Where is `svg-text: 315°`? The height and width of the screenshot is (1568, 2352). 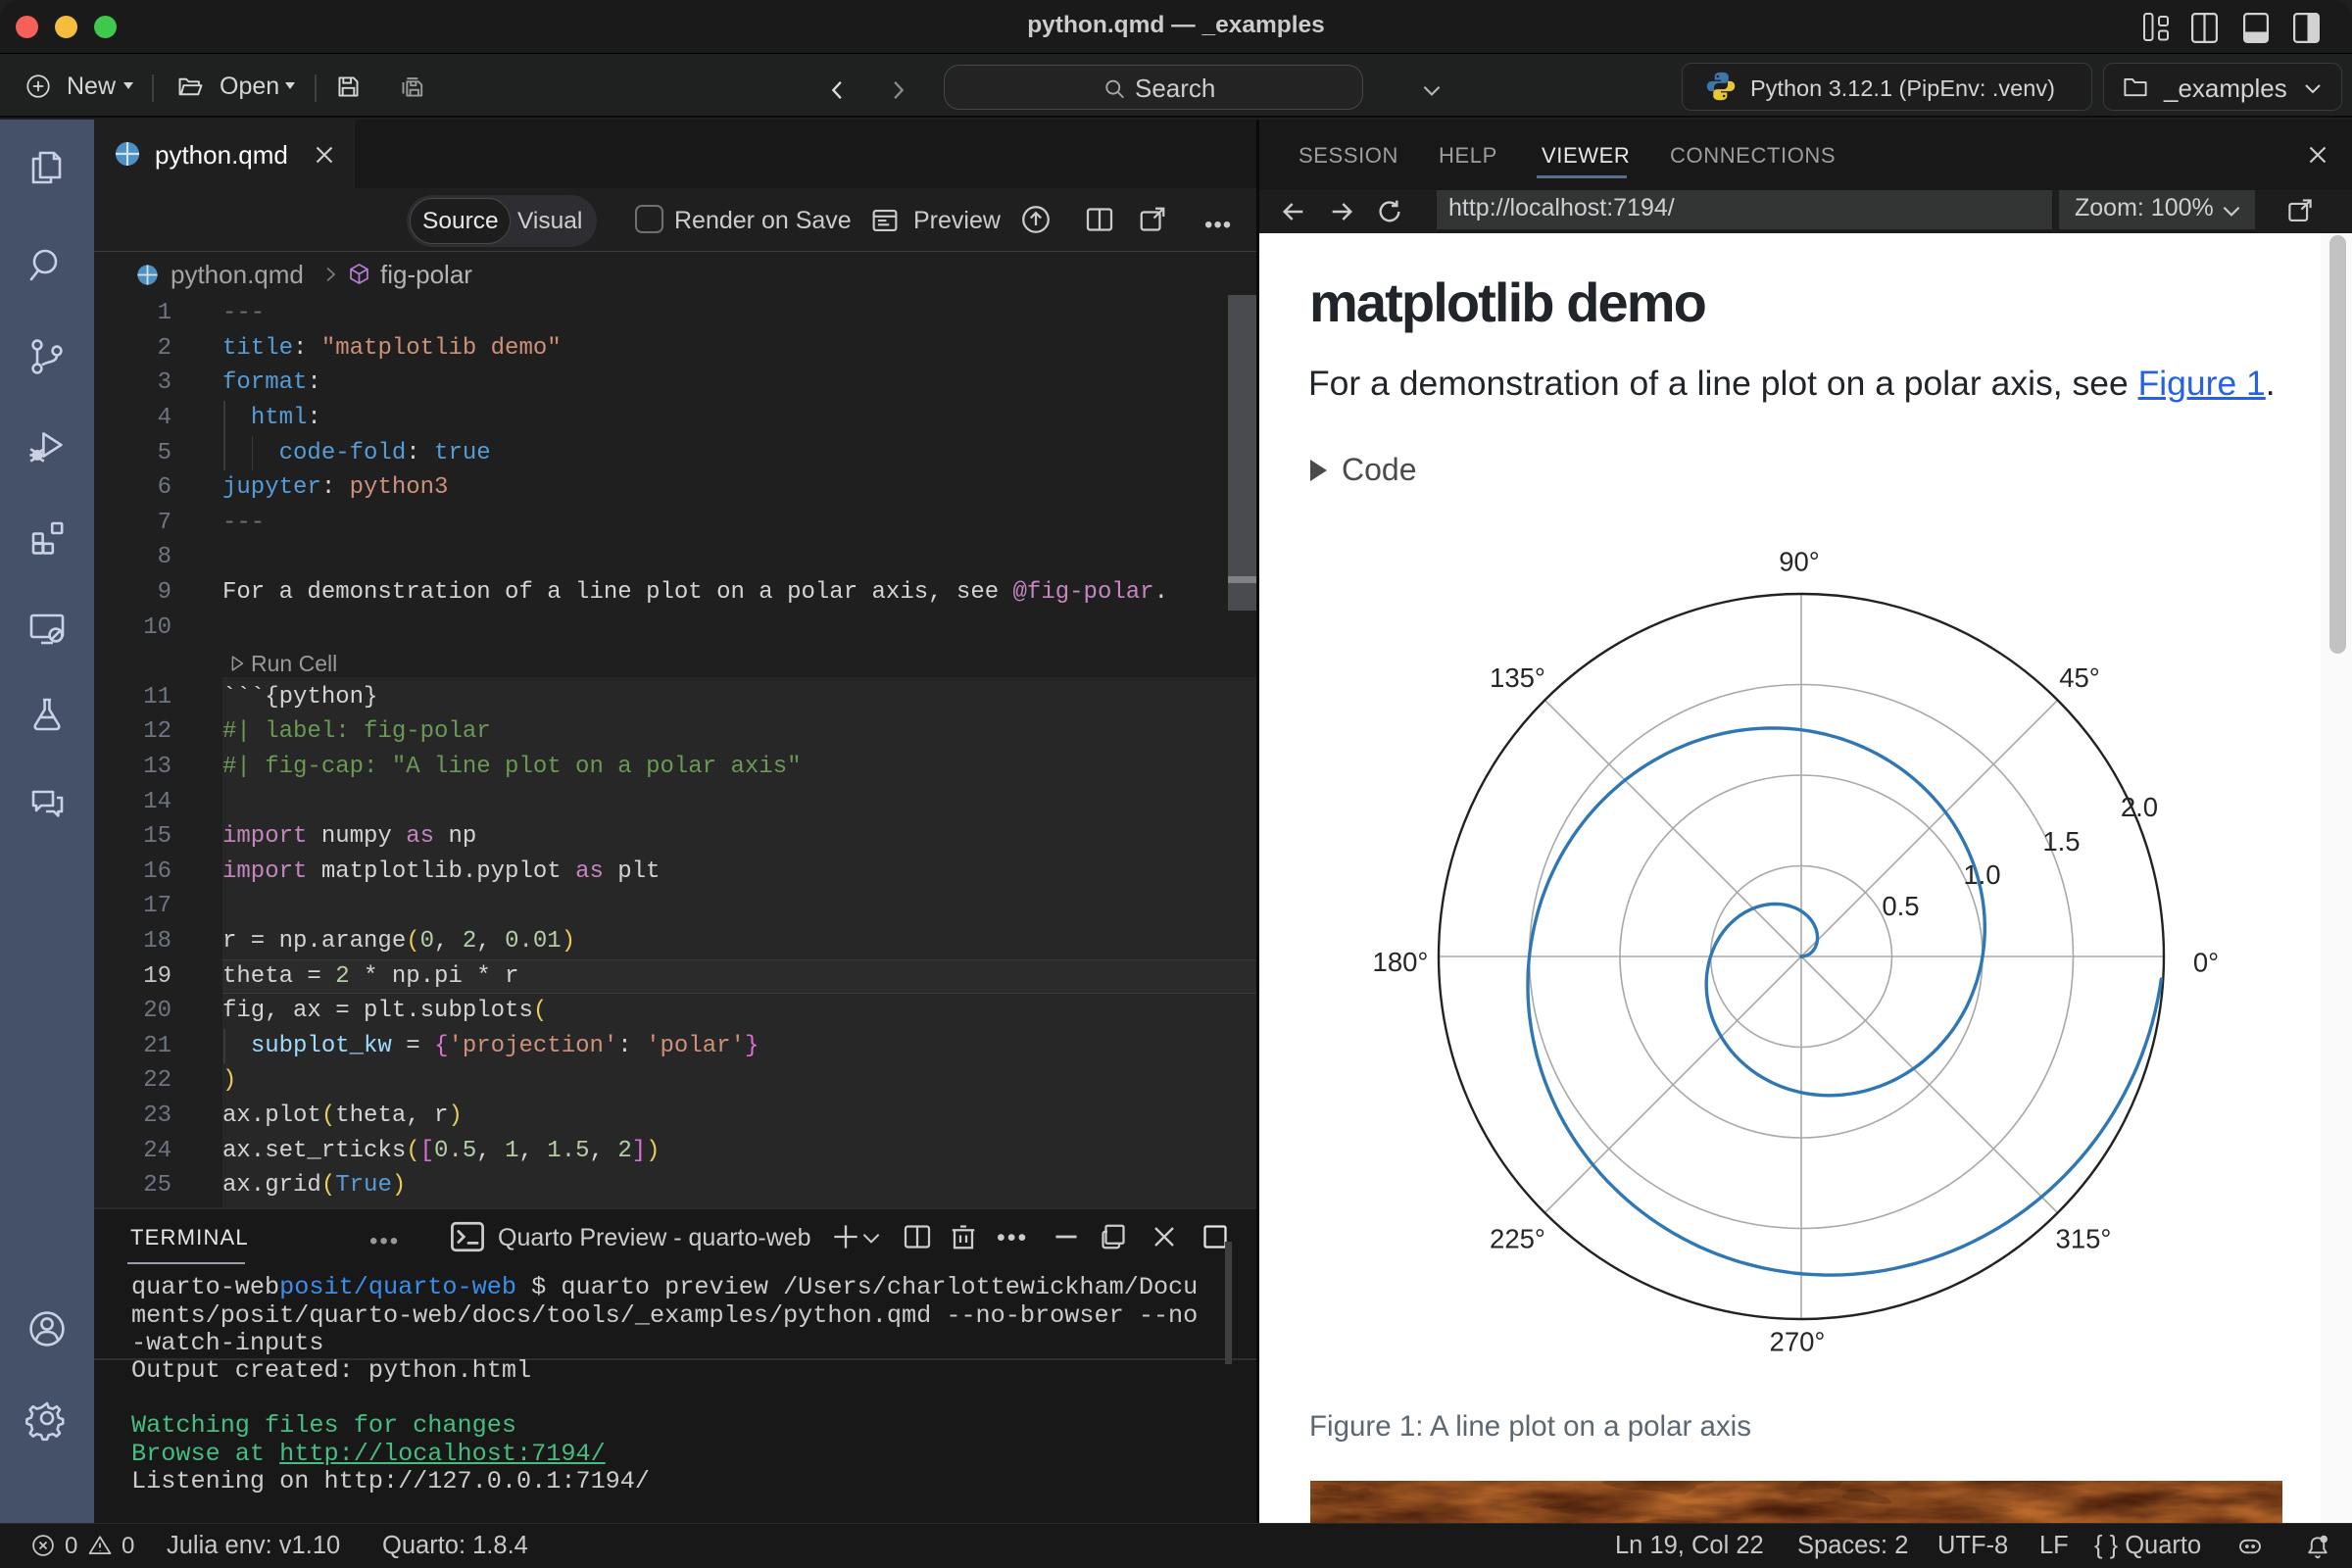
svg-text: 315° is located at coordinates (2084, 1239).